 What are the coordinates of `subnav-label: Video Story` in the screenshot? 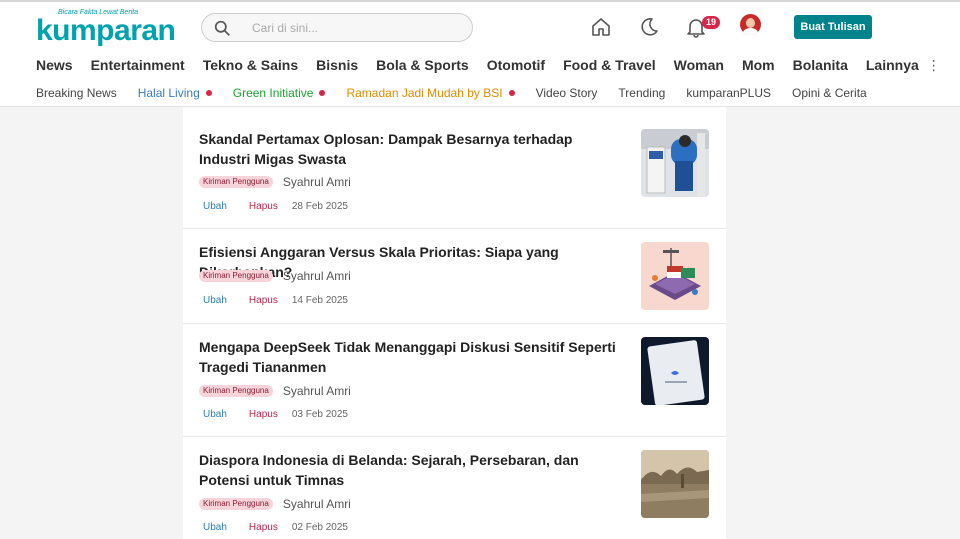 It's located at (566, 93).